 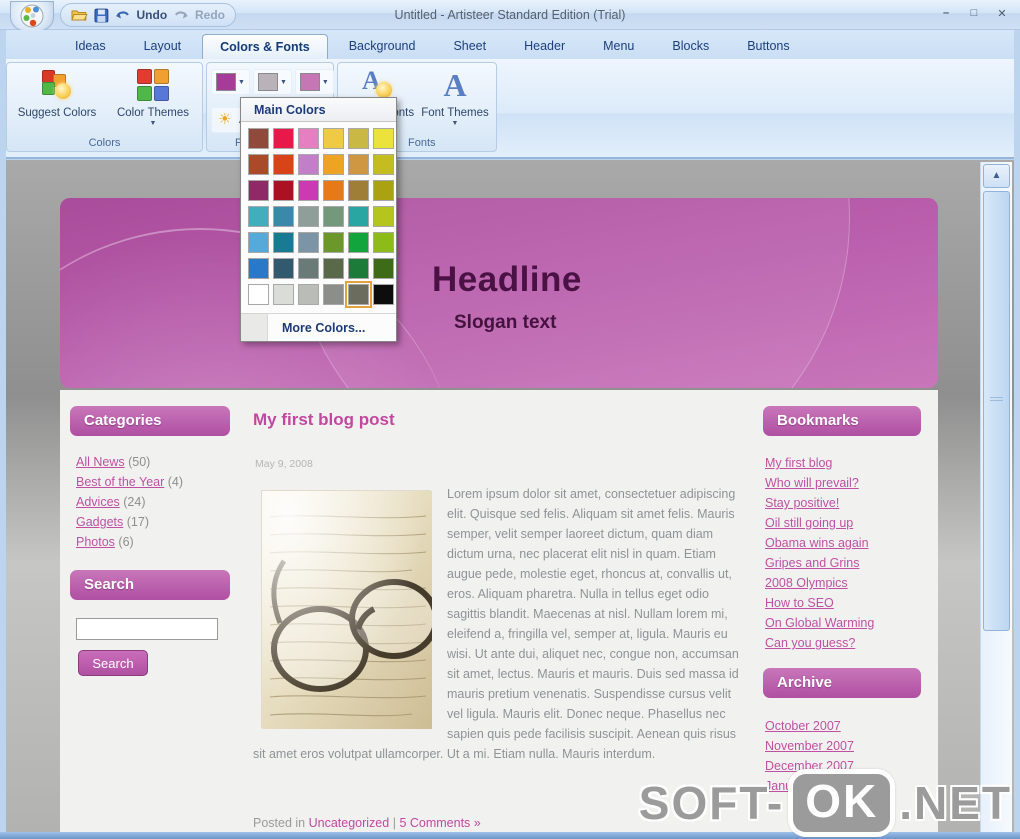 What do you see at coordinates (100, 462) in the screenshot?
I see `category-link: All News` at bounding box center [100, 462].